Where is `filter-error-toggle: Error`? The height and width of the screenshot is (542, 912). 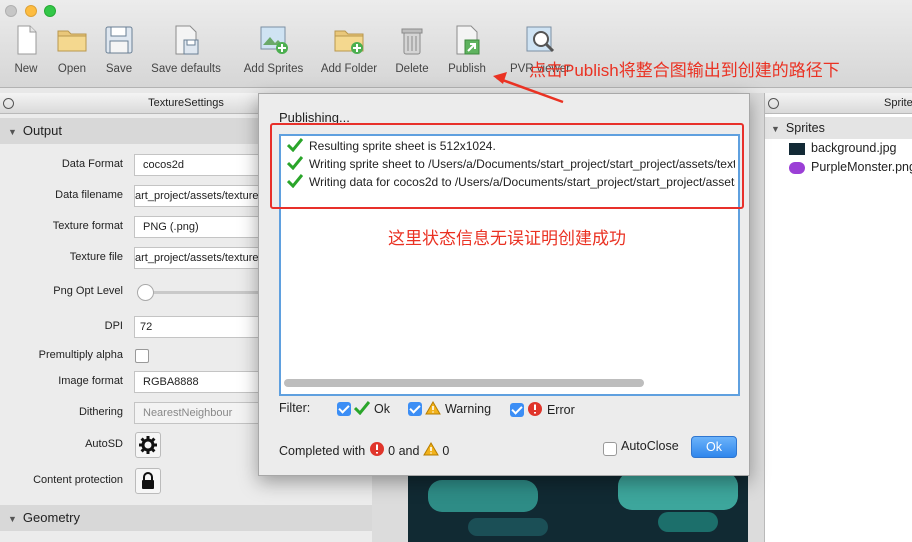 filter-error-toggle: Error is located at coordinates (542, 409).